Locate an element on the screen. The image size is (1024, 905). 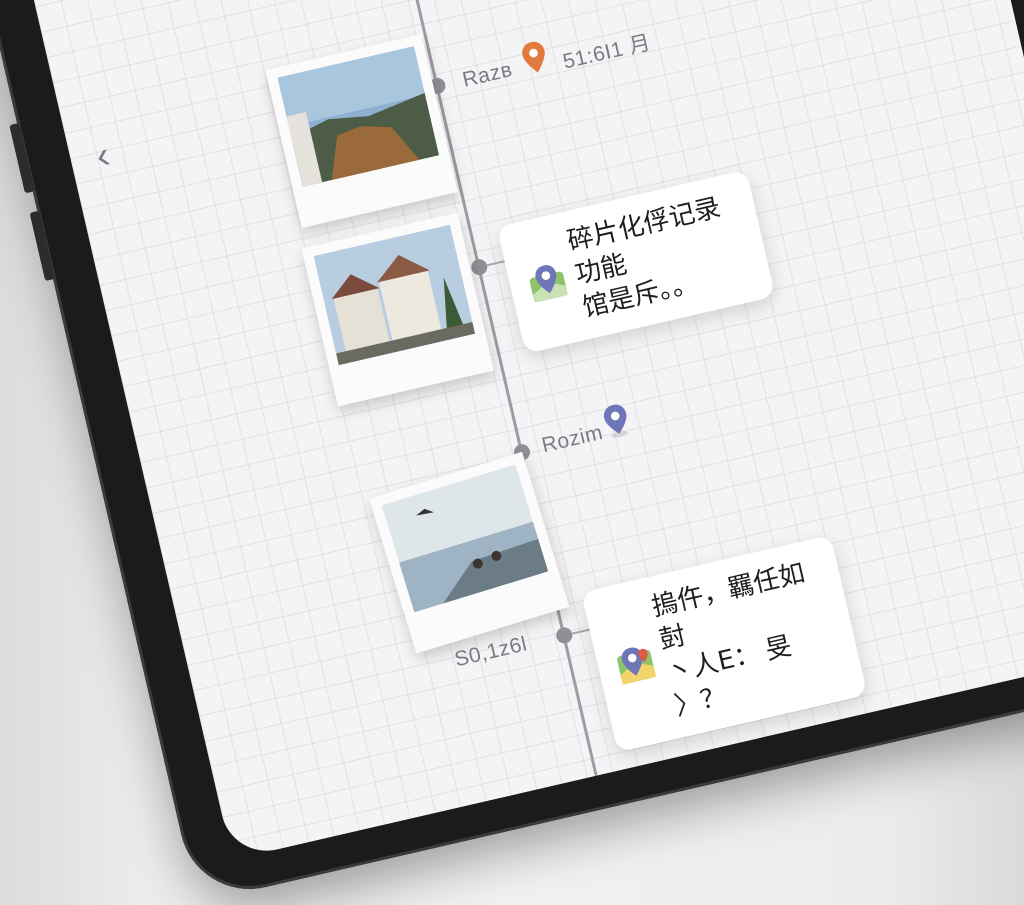
note-text: 碎片化俘记录功能 馆是斥。。 is located at coordinates (644, 258).